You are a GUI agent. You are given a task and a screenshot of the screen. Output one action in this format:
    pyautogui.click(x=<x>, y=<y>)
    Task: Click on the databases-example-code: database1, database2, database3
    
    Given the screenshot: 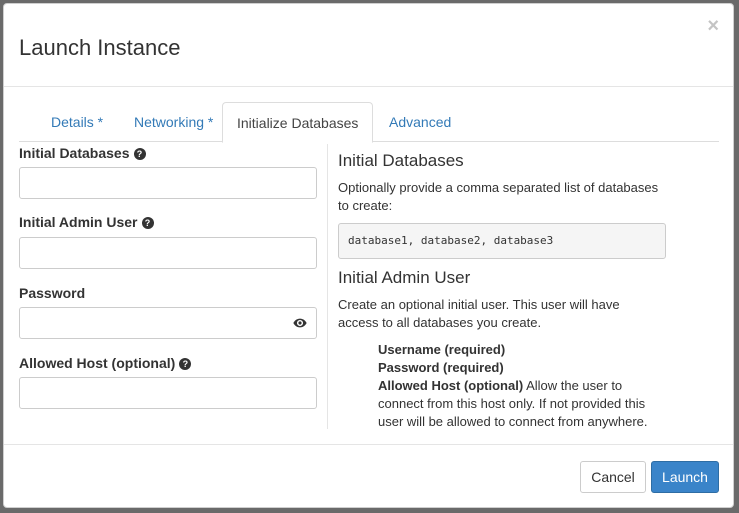 What is the action you would take?
    pyautogui.click(x=502, y=241)
    